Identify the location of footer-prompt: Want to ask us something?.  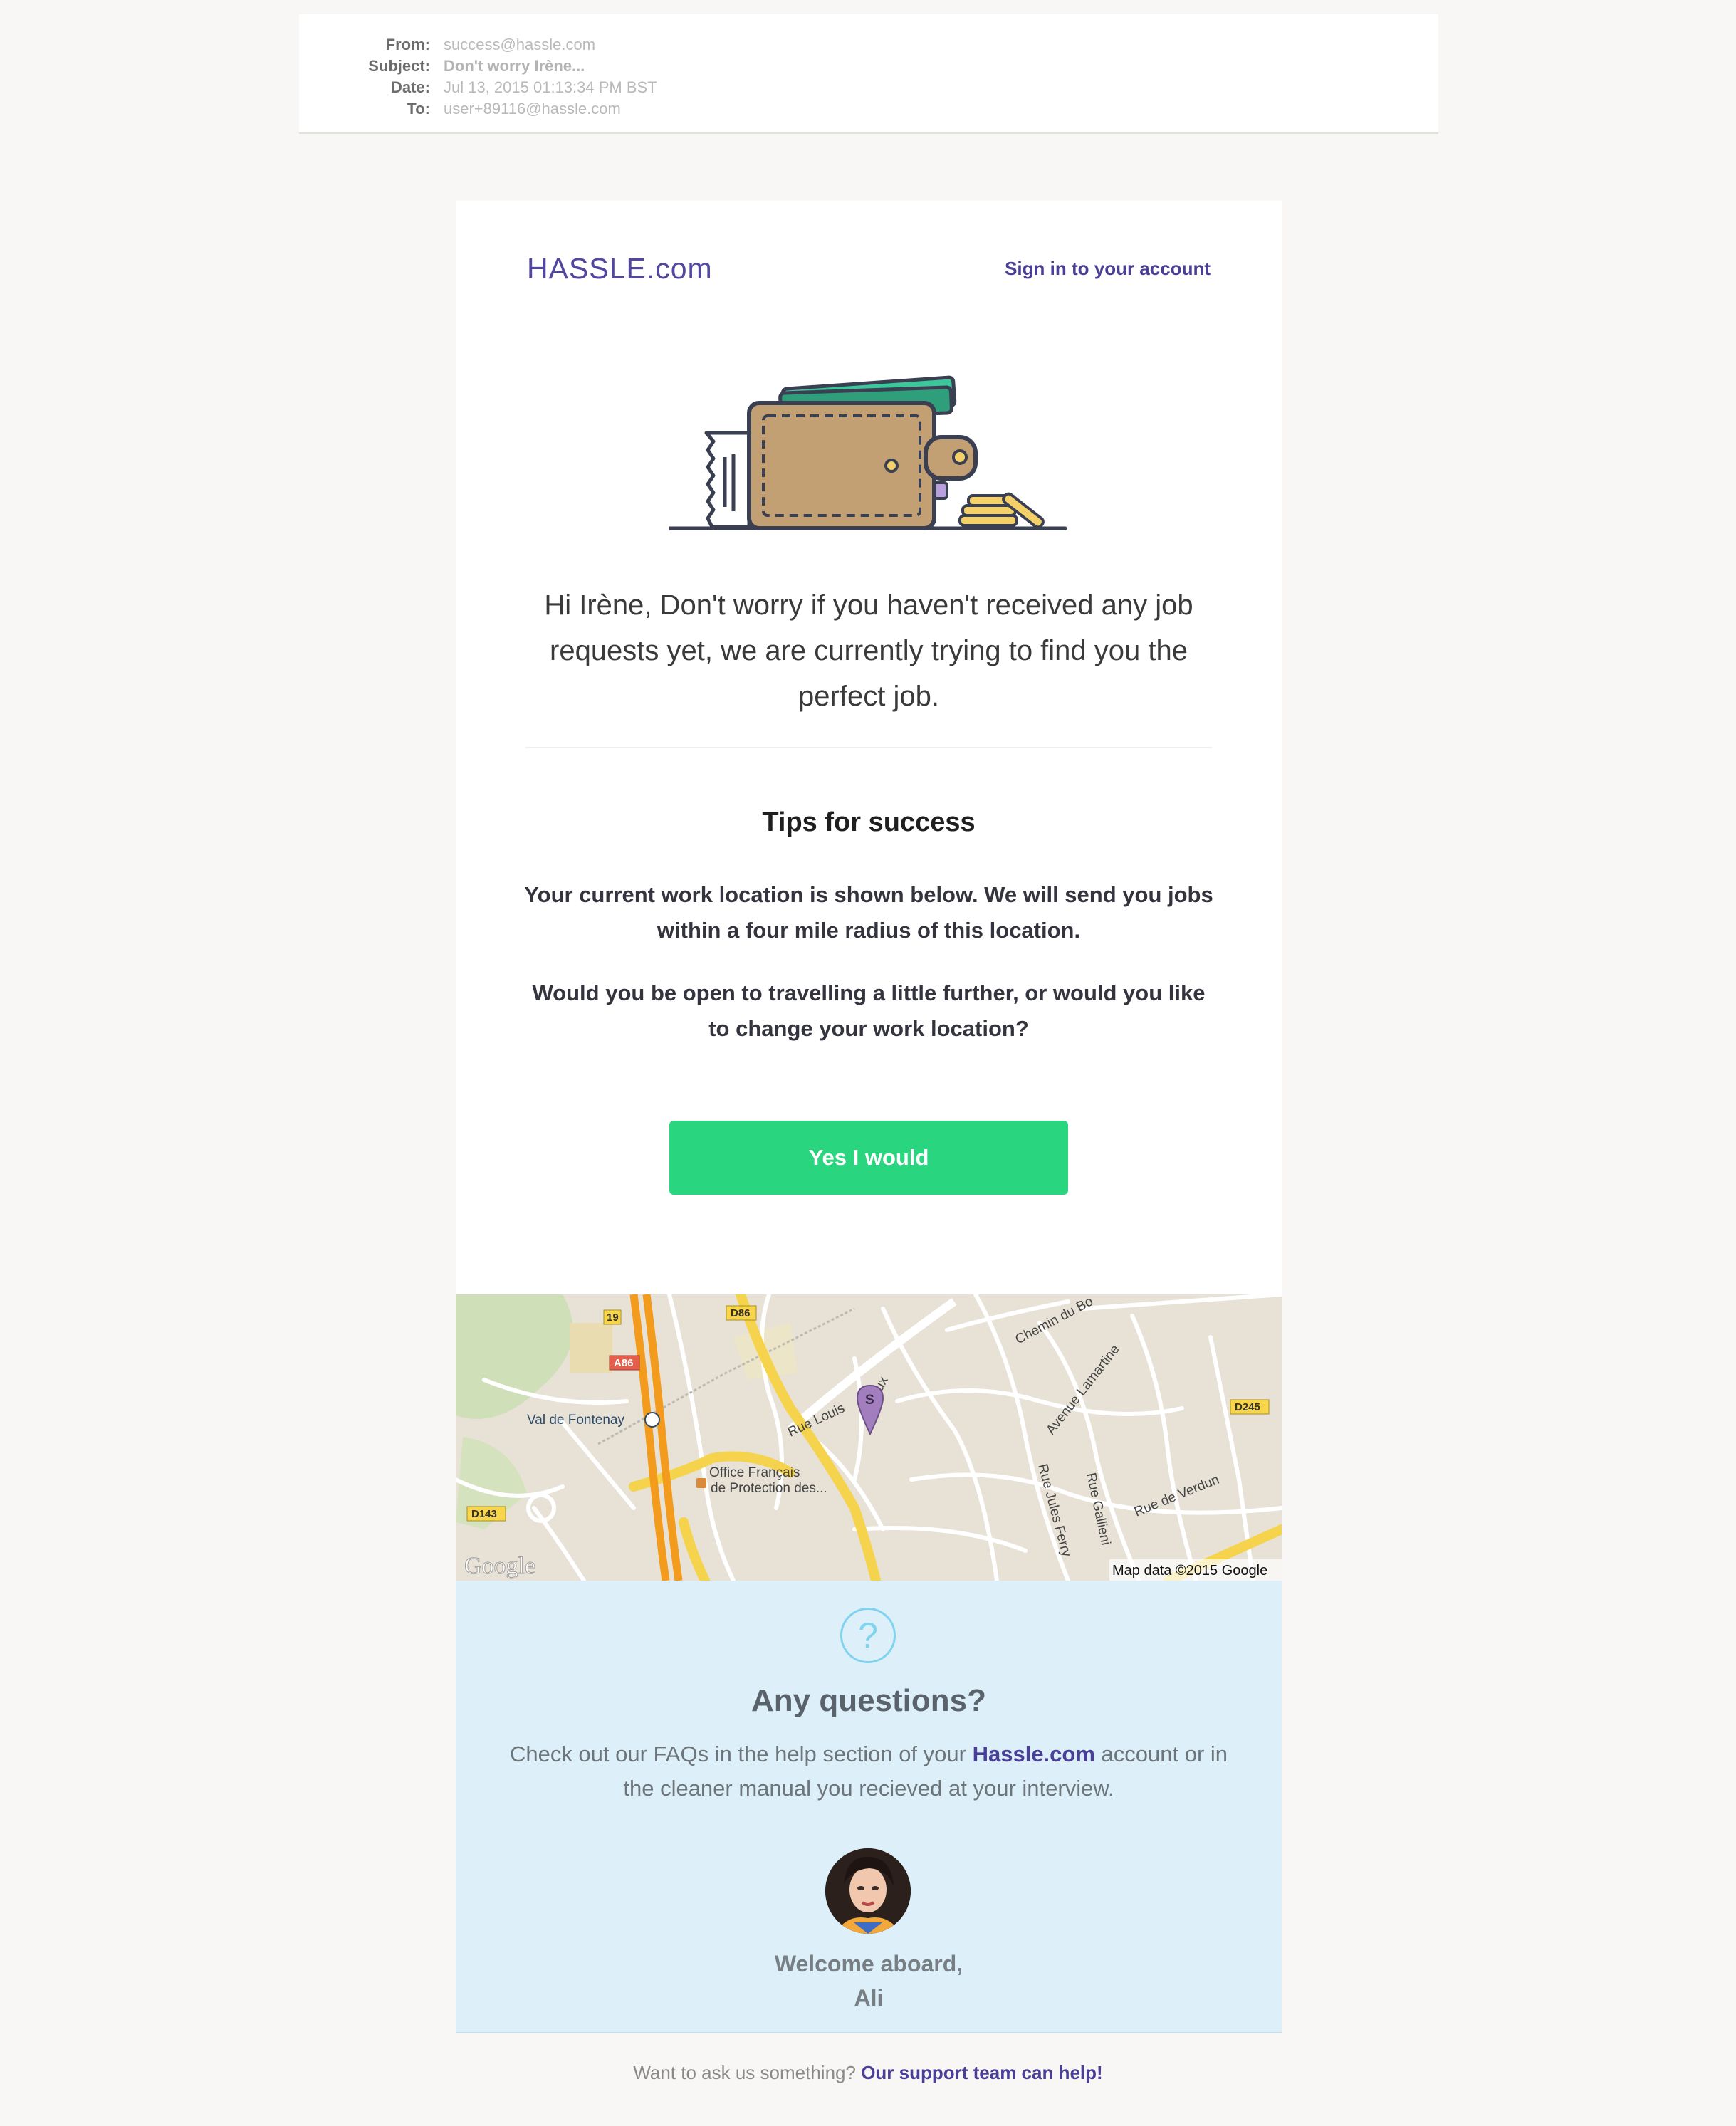
(744, 2072).